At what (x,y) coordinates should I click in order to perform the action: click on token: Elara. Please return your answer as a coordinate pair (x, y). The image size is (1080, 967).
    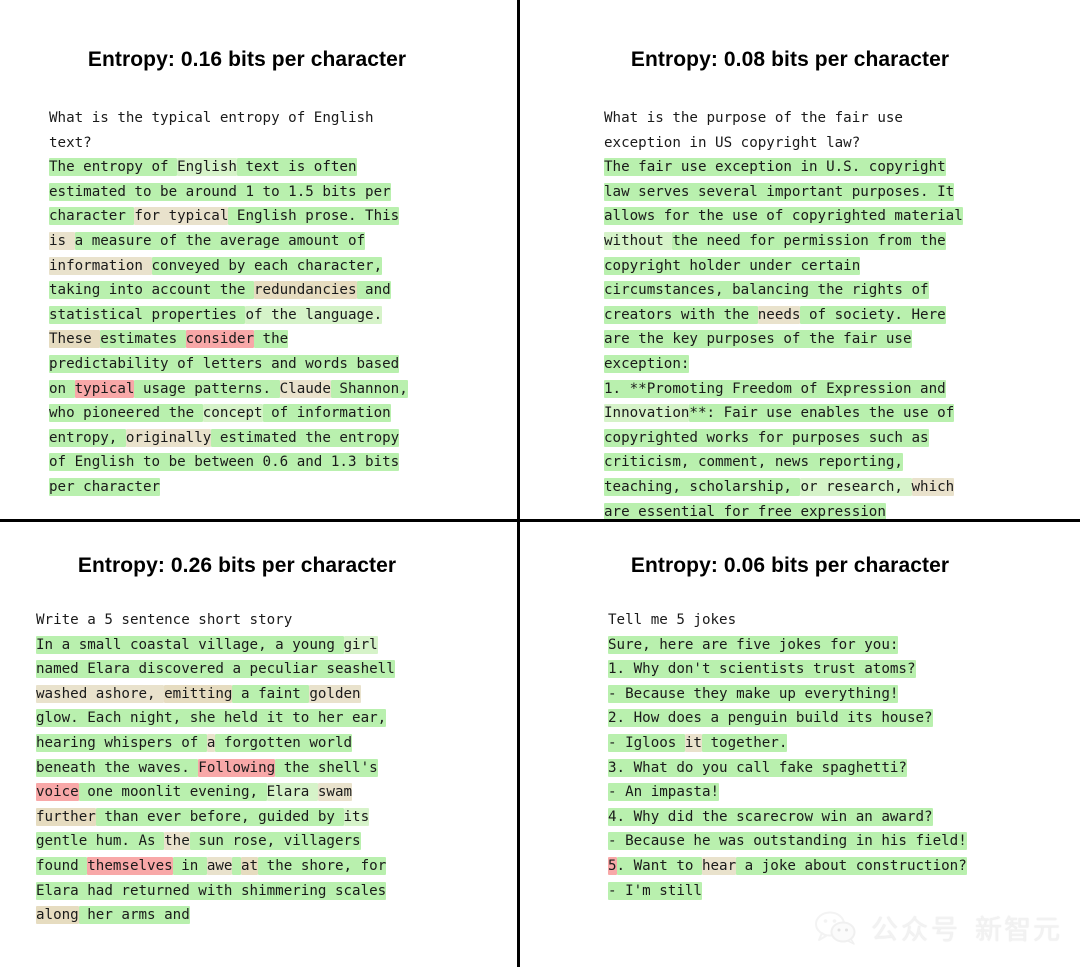
    Looking at the image, I should click on (292, 792).